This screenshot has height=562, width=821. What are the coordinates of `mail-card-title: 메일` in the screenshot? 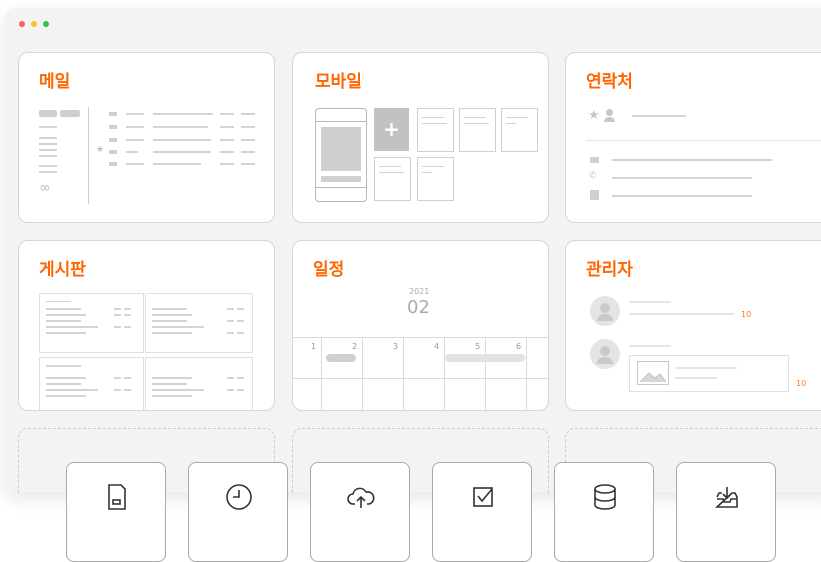 It's located at (55, 82).